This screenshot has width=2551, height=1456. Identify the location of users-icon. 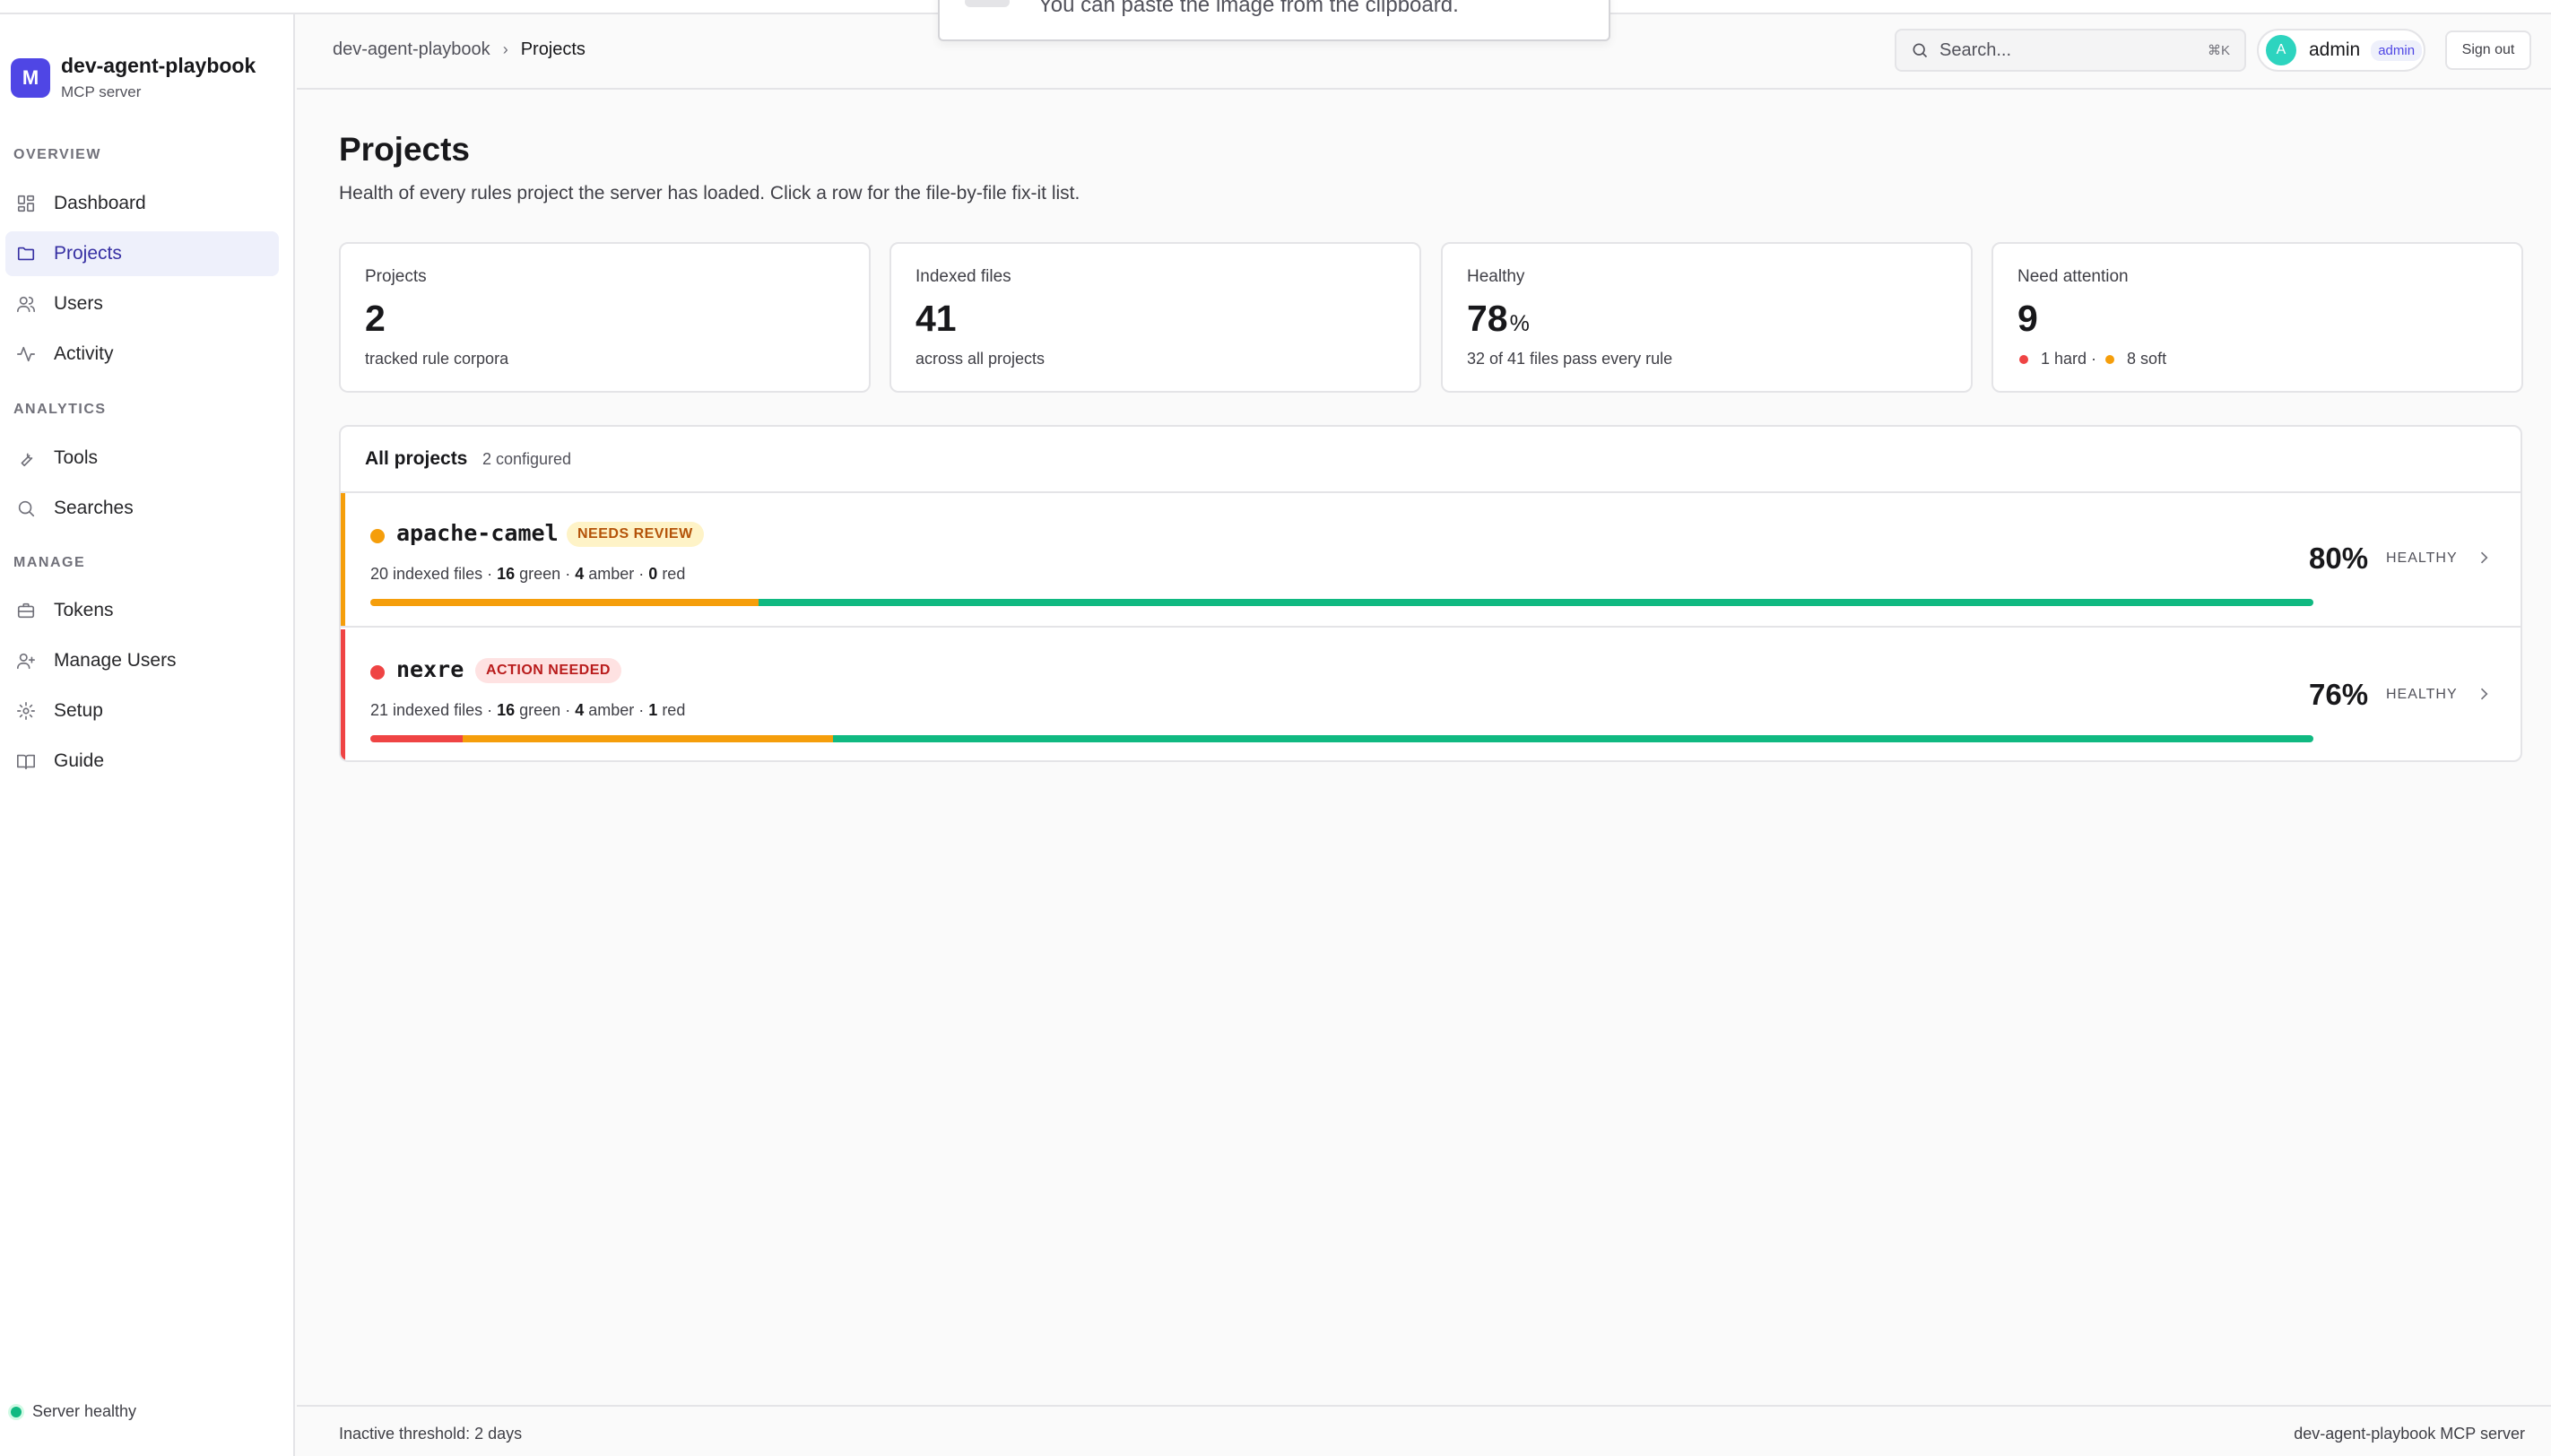
(26, 304).